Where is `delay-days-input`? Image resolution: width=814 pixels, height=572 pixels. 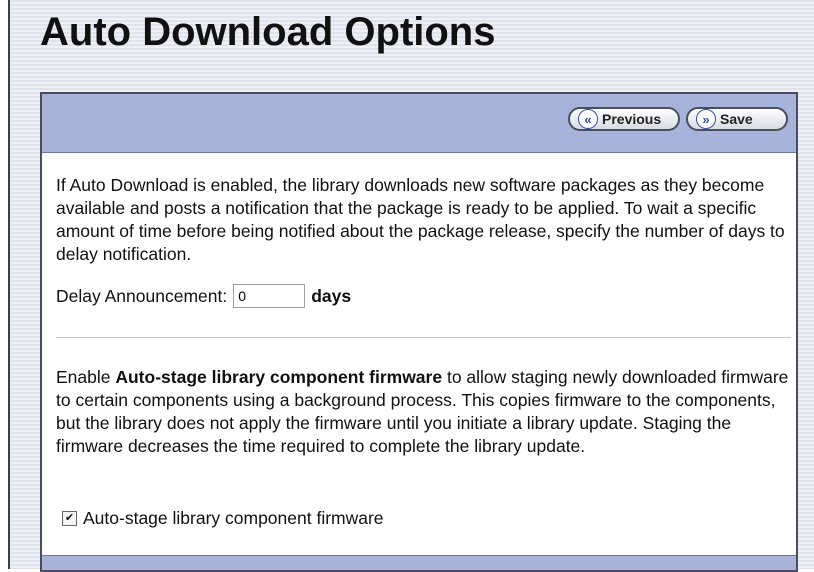
delay-days-input is located at coordinates (269, 296).